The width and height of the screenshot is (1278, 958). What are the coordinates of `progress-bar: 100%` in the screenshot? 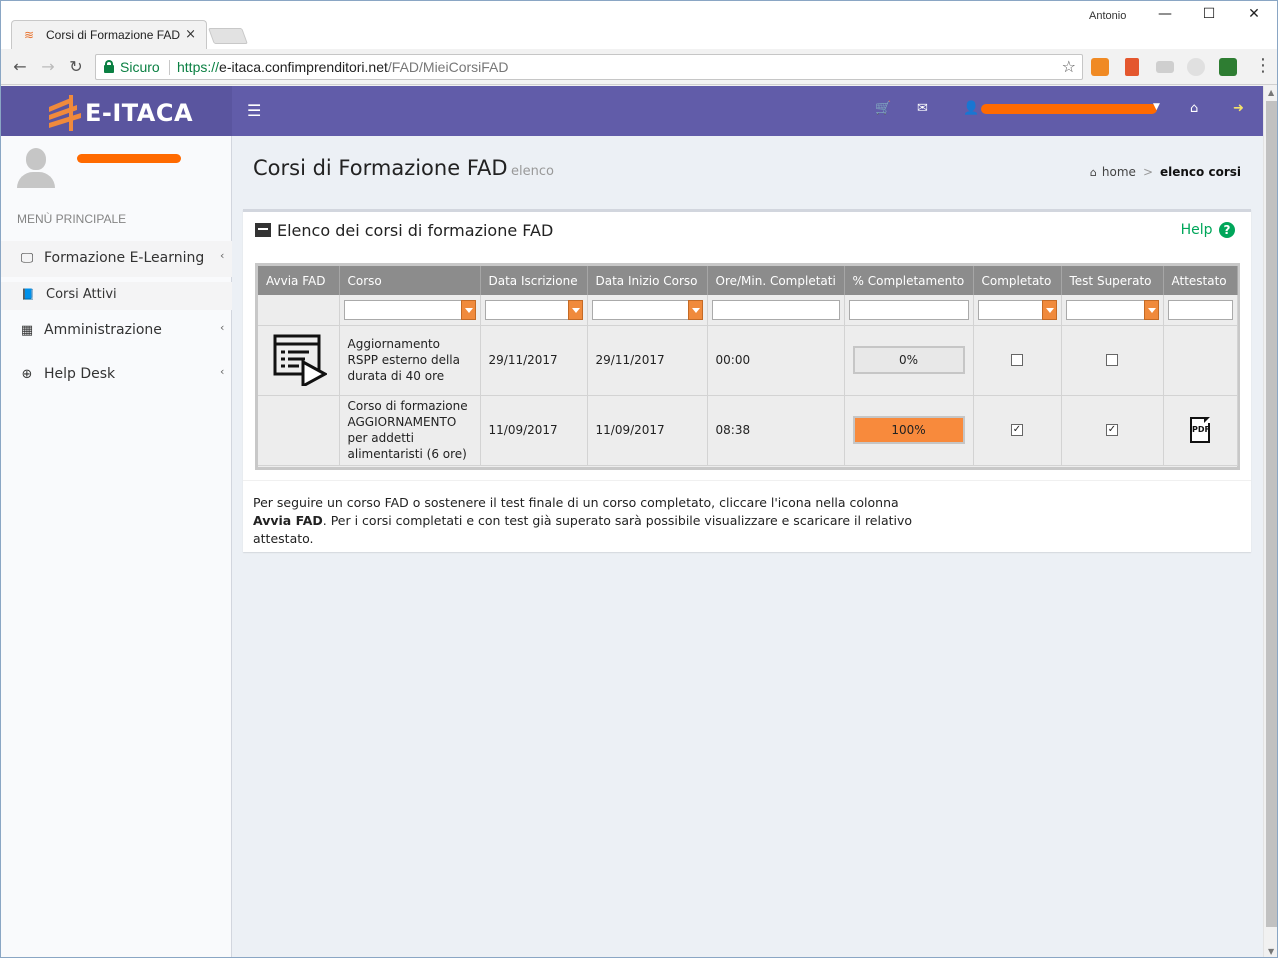 It's located at (908, 430).